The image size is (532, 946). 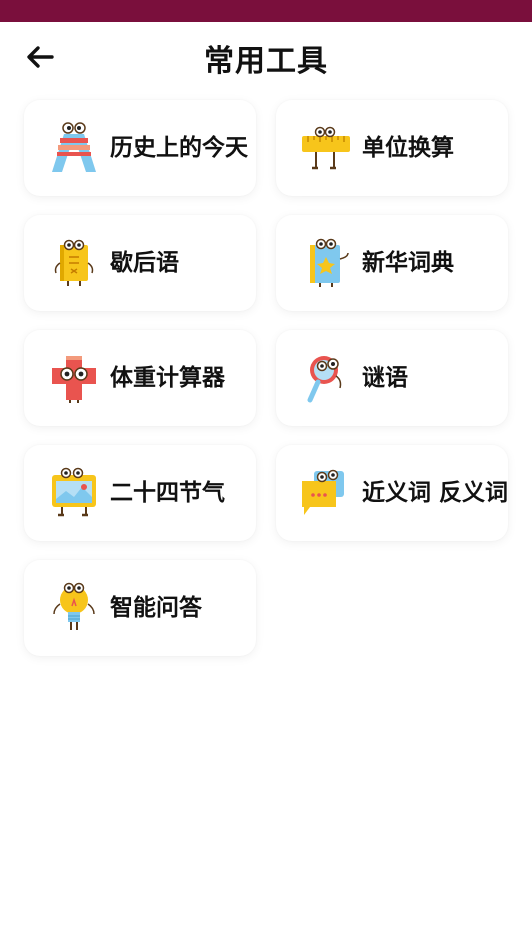 I want to click on tool-label: 谜语, so click(x=385, y=378).